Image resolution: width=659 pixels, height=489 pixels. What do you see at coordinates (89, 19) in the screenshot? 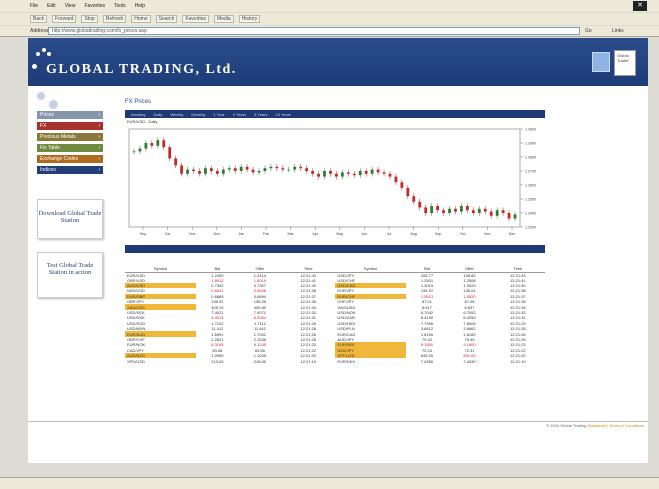
I see `stop-button: Stop` at bounding box center [89, 19].